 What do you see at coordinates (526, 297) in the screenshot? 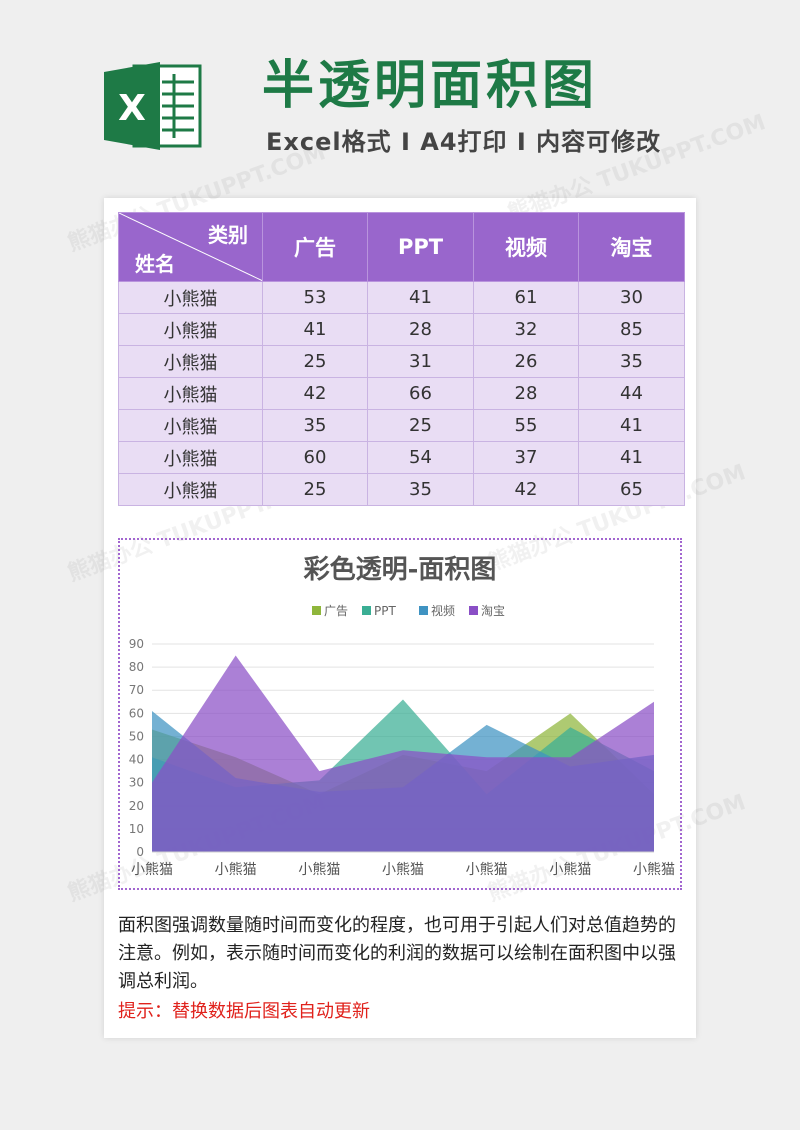
I see `table-cell: 61` at bounding box center [526, 297].